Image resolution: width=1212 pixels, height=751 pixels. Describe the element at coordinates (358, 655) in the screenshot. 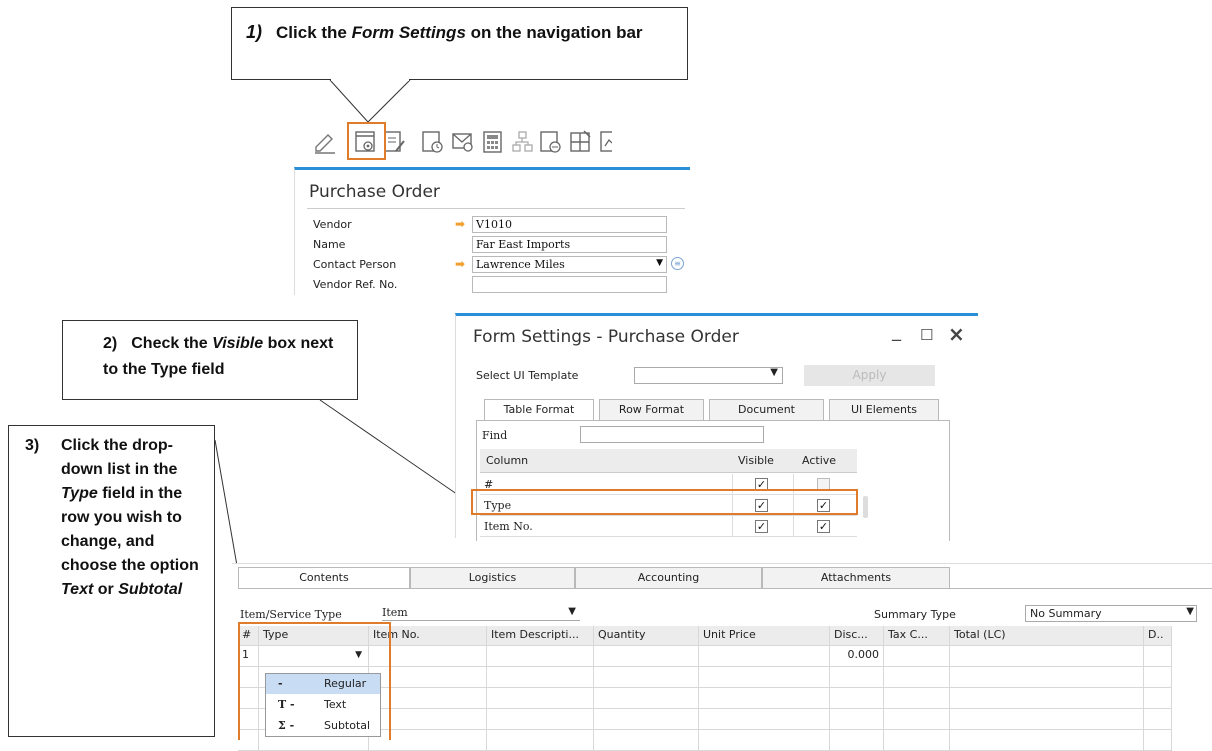

I see `chevron-down-icon: ▼` at that location.